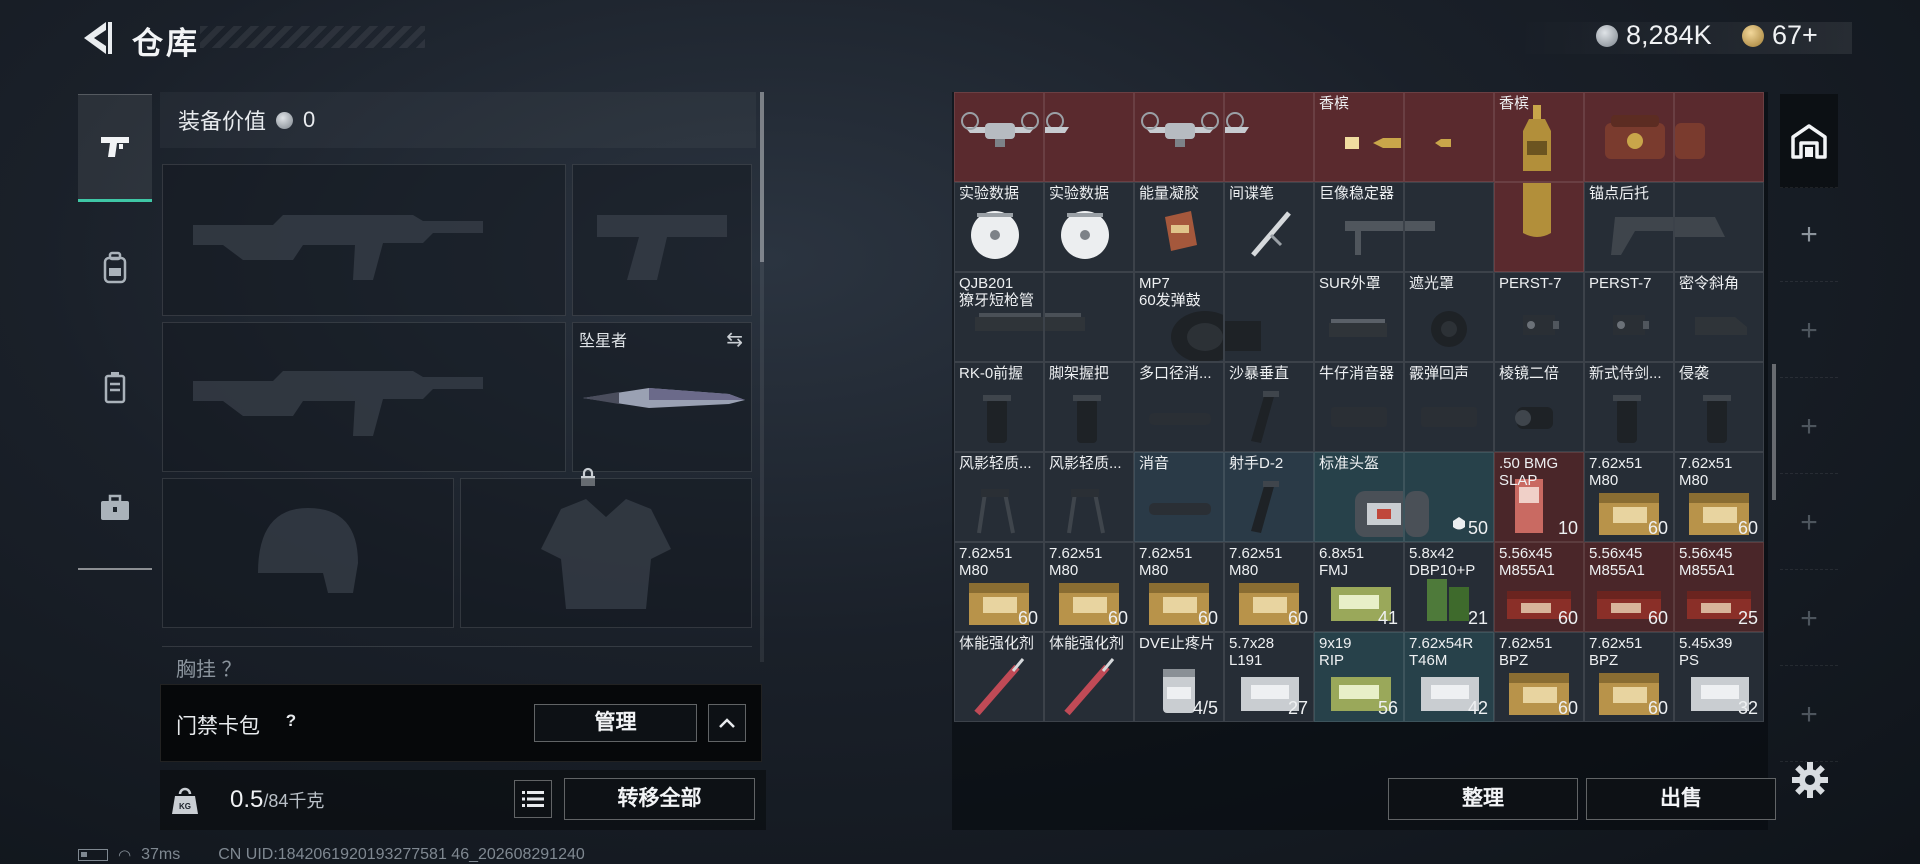 This screenshot has height=864, width=1920. What do you see at coordinates (1719, 317) in the screenshot?
I see `stash-item: 密令斜角` at bounding box center [1719, 317].